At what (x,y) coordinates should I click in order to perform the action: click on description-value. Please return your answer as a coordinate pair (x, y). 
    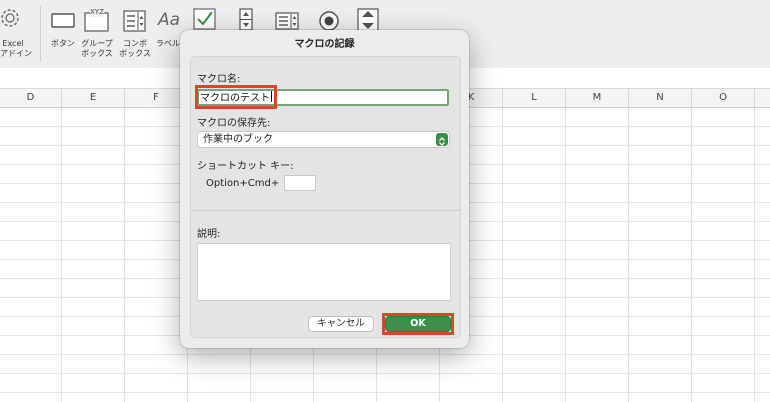
    Looking at the image, I should click on (200, 256).